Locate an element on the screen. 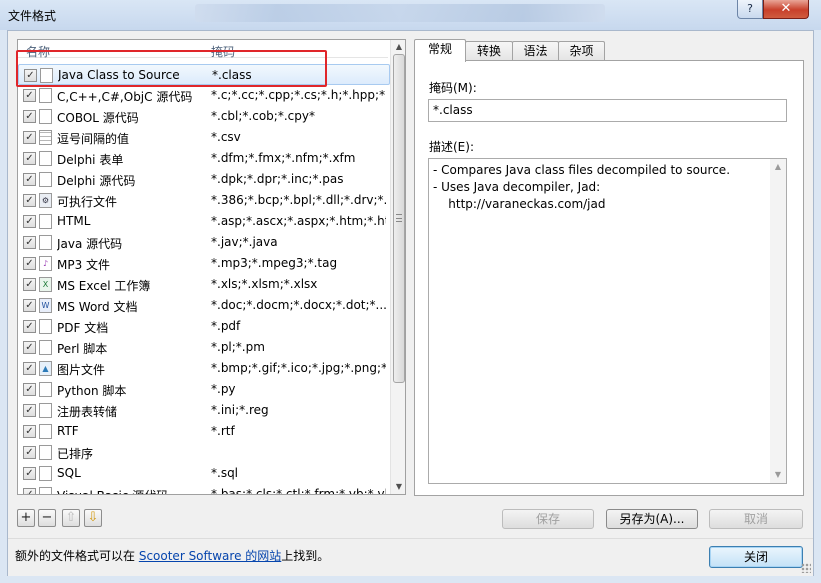 The image size is (821, 583). column-header-name: 名称 is located at coordinates (38, 51).